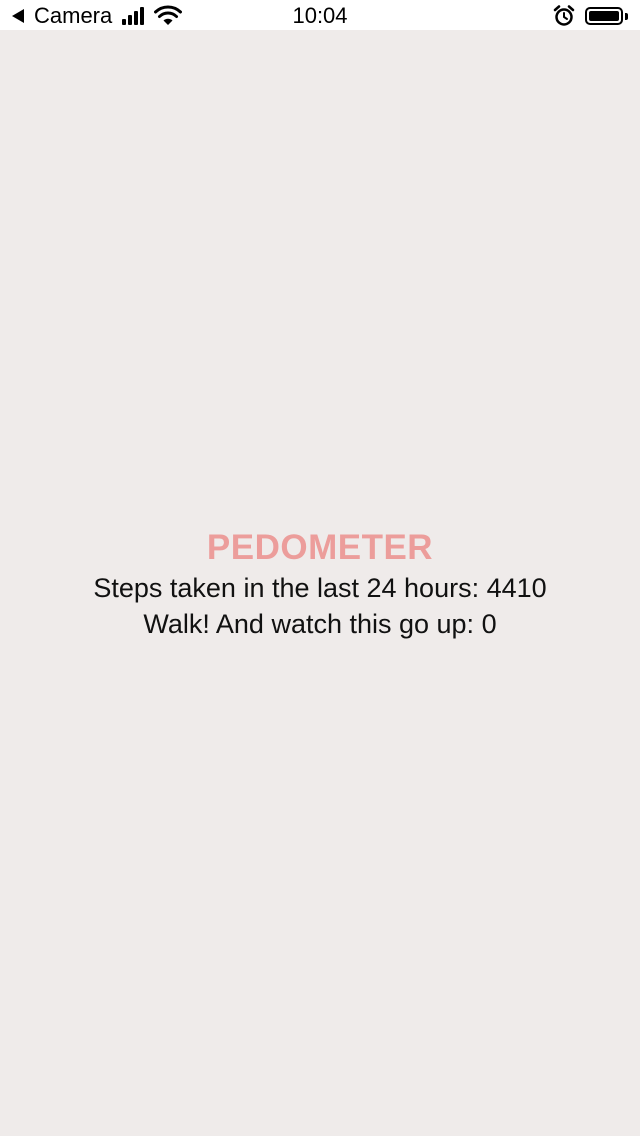  I want to click on status-bar: Camera 10:04, so click(320, 15).